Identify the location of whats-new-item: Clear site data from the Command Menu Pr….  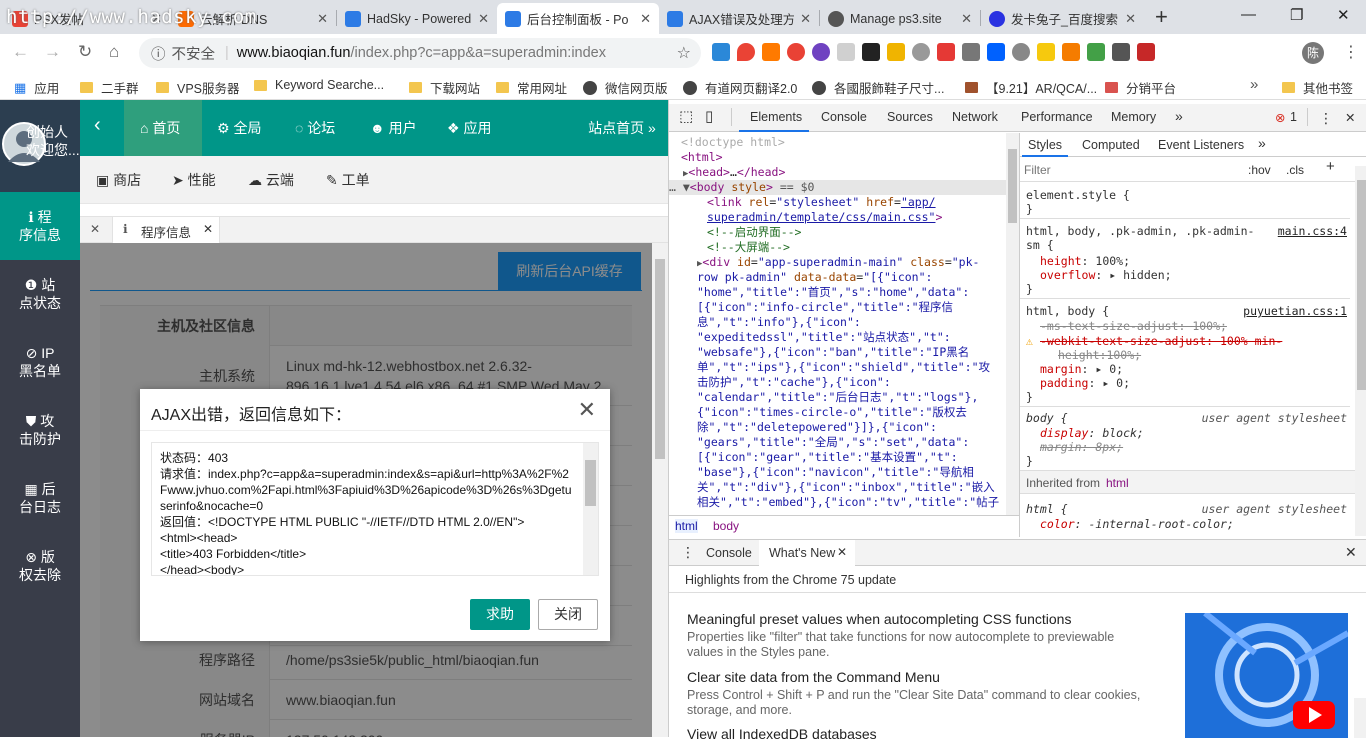
(917, 693).